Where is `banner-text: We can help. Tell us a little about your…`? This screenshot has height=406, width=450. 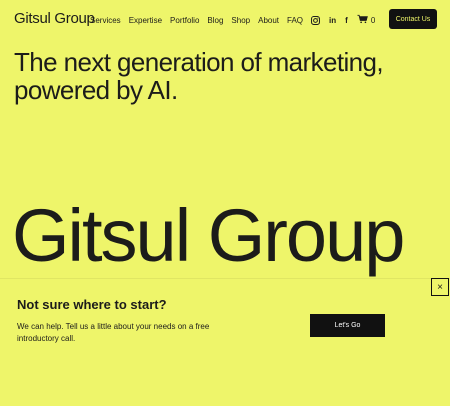
banner-text: We can help. Tell us a little about your… is located at coordinates (113, 332).